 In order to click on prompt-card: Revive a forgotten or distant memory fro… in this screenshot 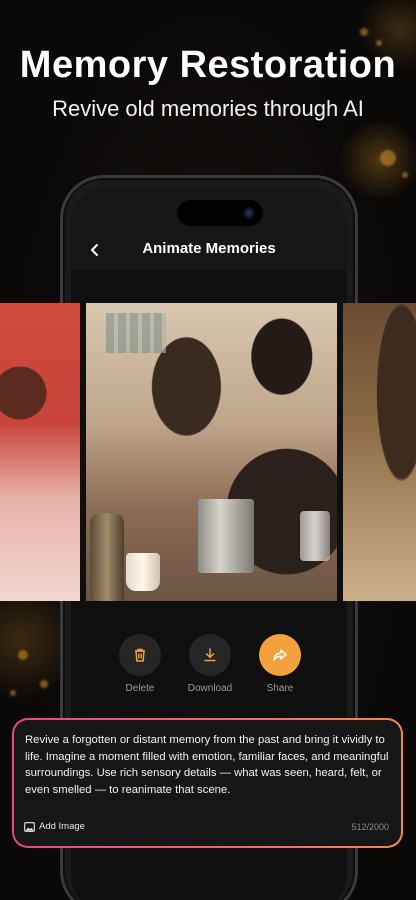, I will do `click(207, 783)`.